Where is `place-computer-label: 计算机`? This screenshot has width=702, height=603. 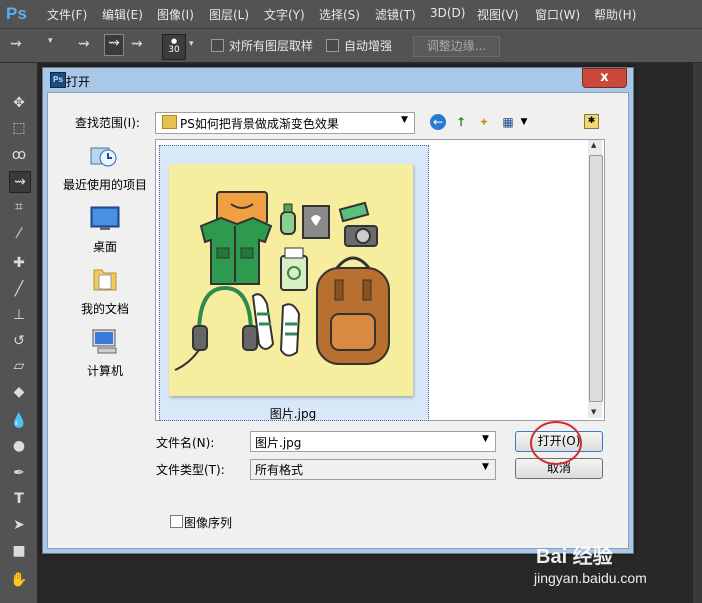 place-computer-label: 计算机 is located at coordinates (105, 370).